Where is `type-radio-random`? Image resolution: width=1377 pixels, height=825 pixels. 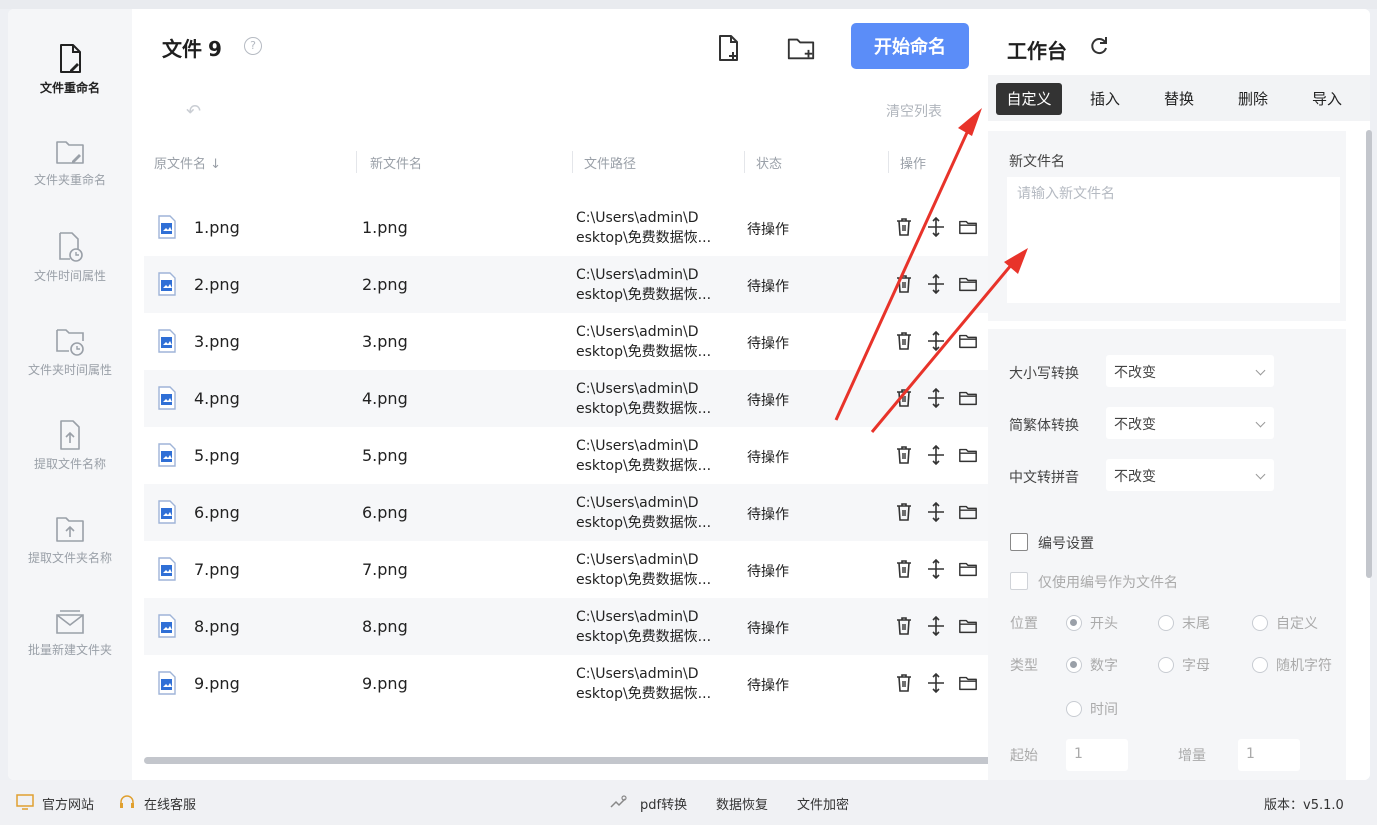
type-radio-random is located at coordinates (1260, 665).